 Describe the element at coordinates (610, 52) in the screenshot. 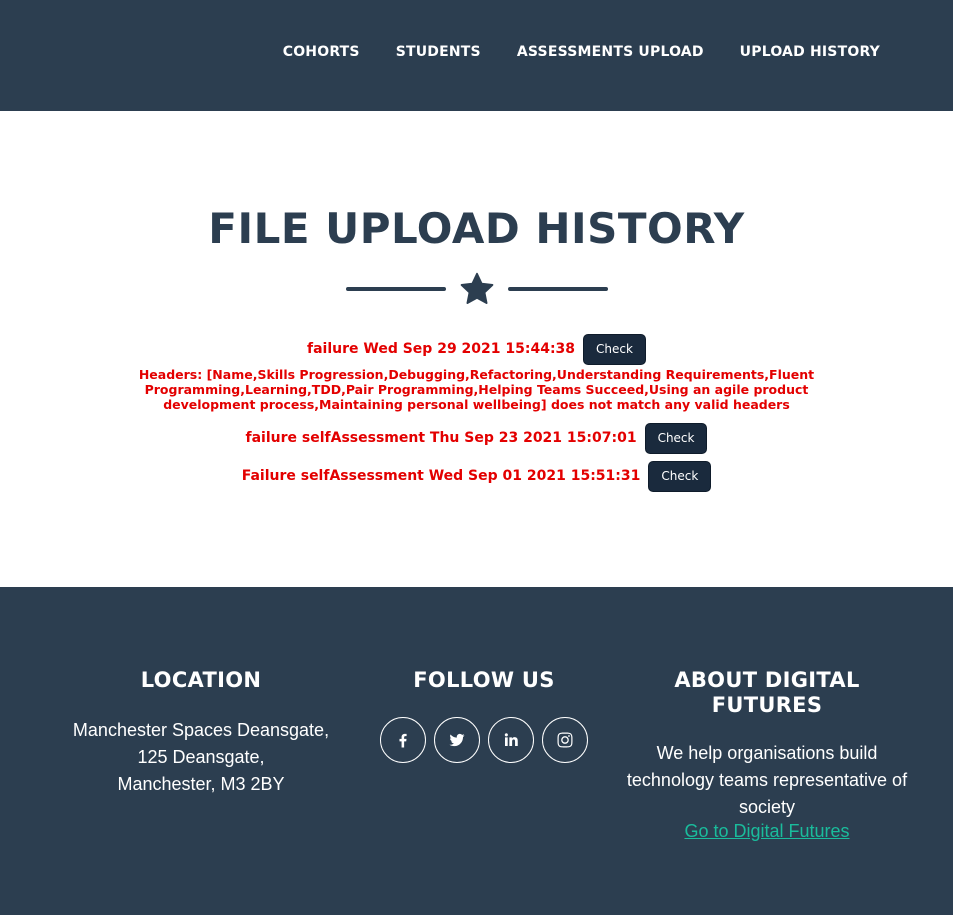

I see `nav-item-assessments-upload: ASSESSMENTS UPLOAD` at that location.